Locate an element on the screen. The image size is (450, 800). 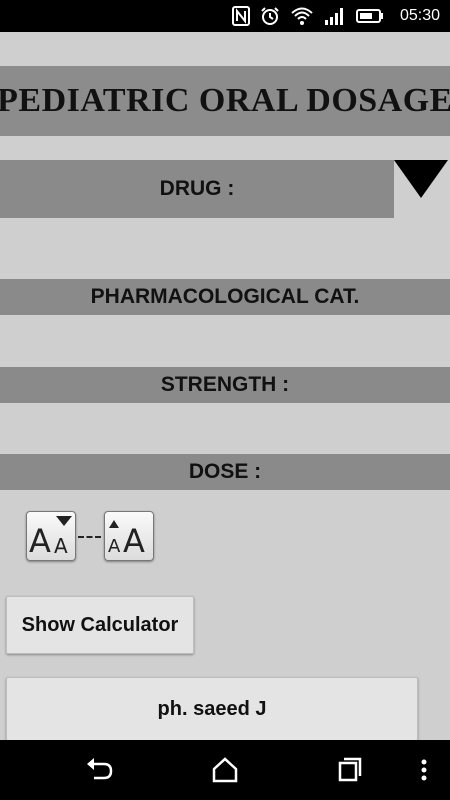
title-banner: PEDIATRIC ORAL DOSAGE is located at coordinates (225, 101).